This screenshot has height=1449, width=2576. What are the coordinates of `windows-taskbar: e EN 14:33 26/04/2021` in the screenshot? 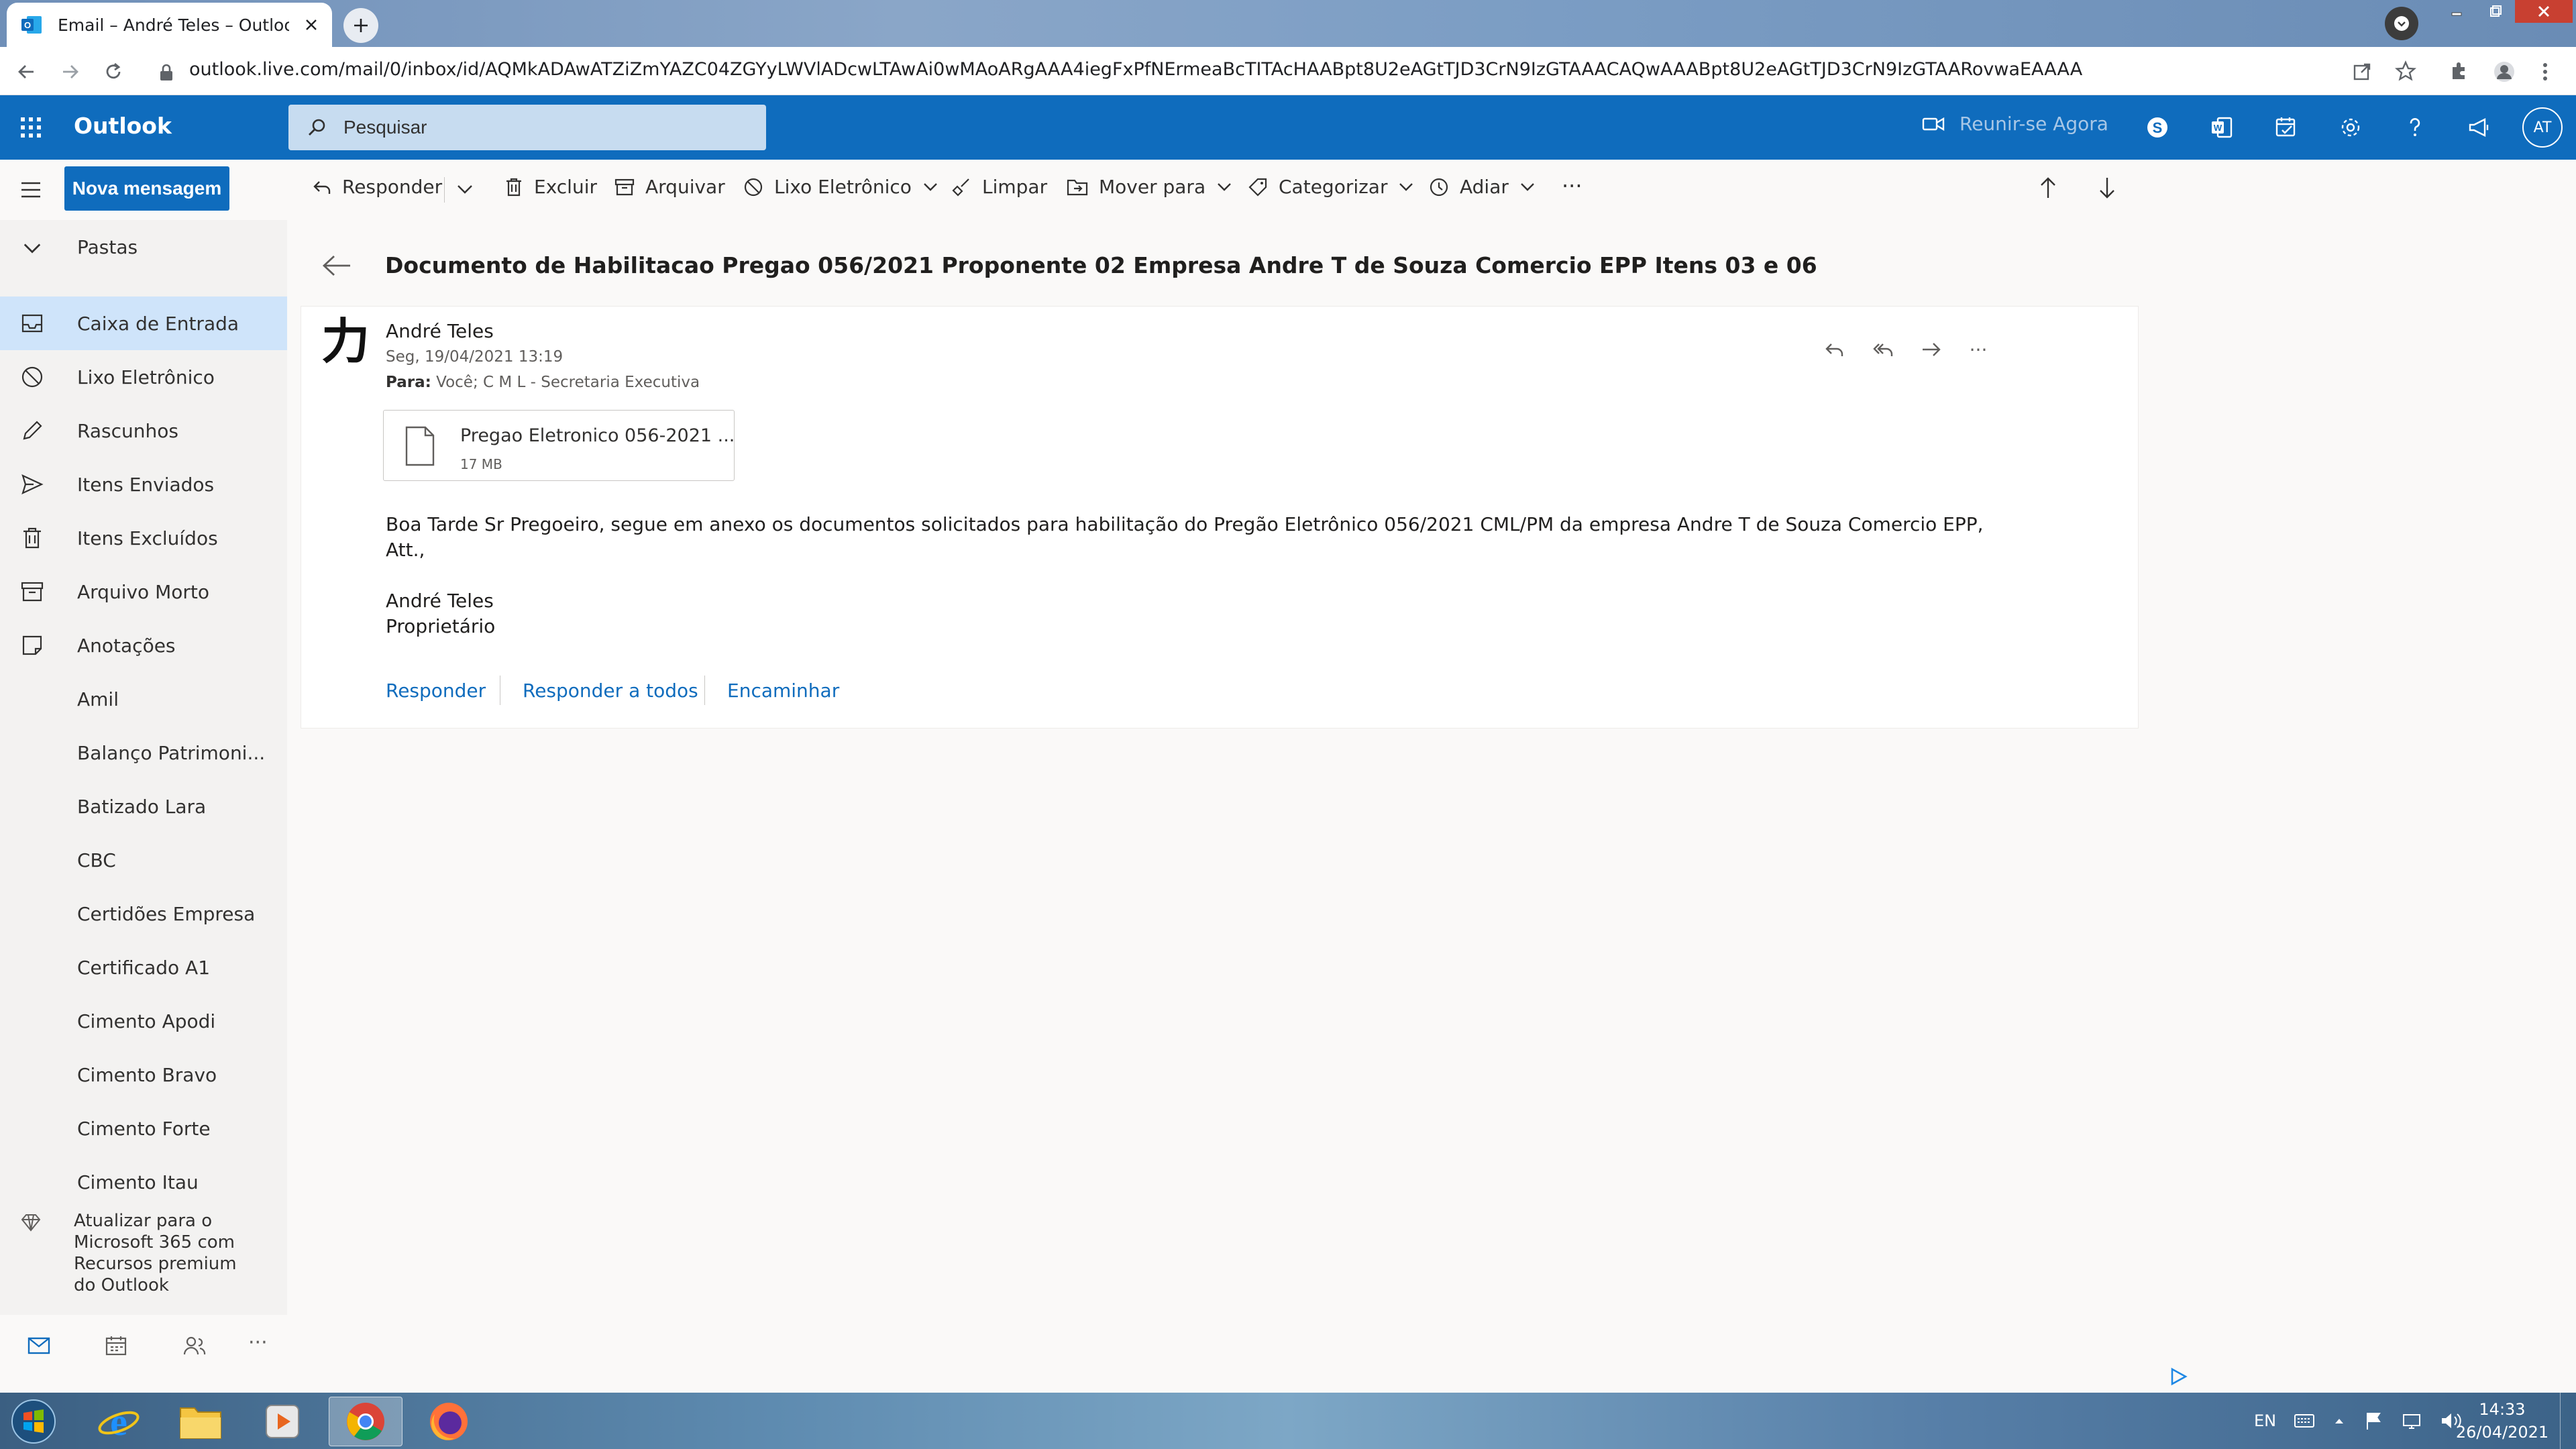 It's located at (1288, 1421).